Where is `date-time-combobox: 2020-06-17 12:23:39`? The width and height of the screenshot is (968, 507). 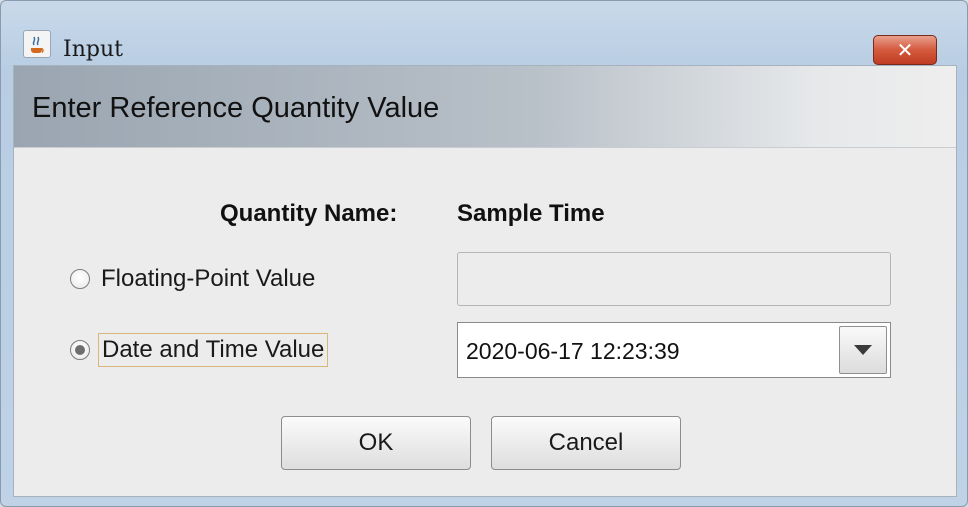 date-time-combobox: 2020-06-17 12:23:39 is located at coordinates (674, 350).